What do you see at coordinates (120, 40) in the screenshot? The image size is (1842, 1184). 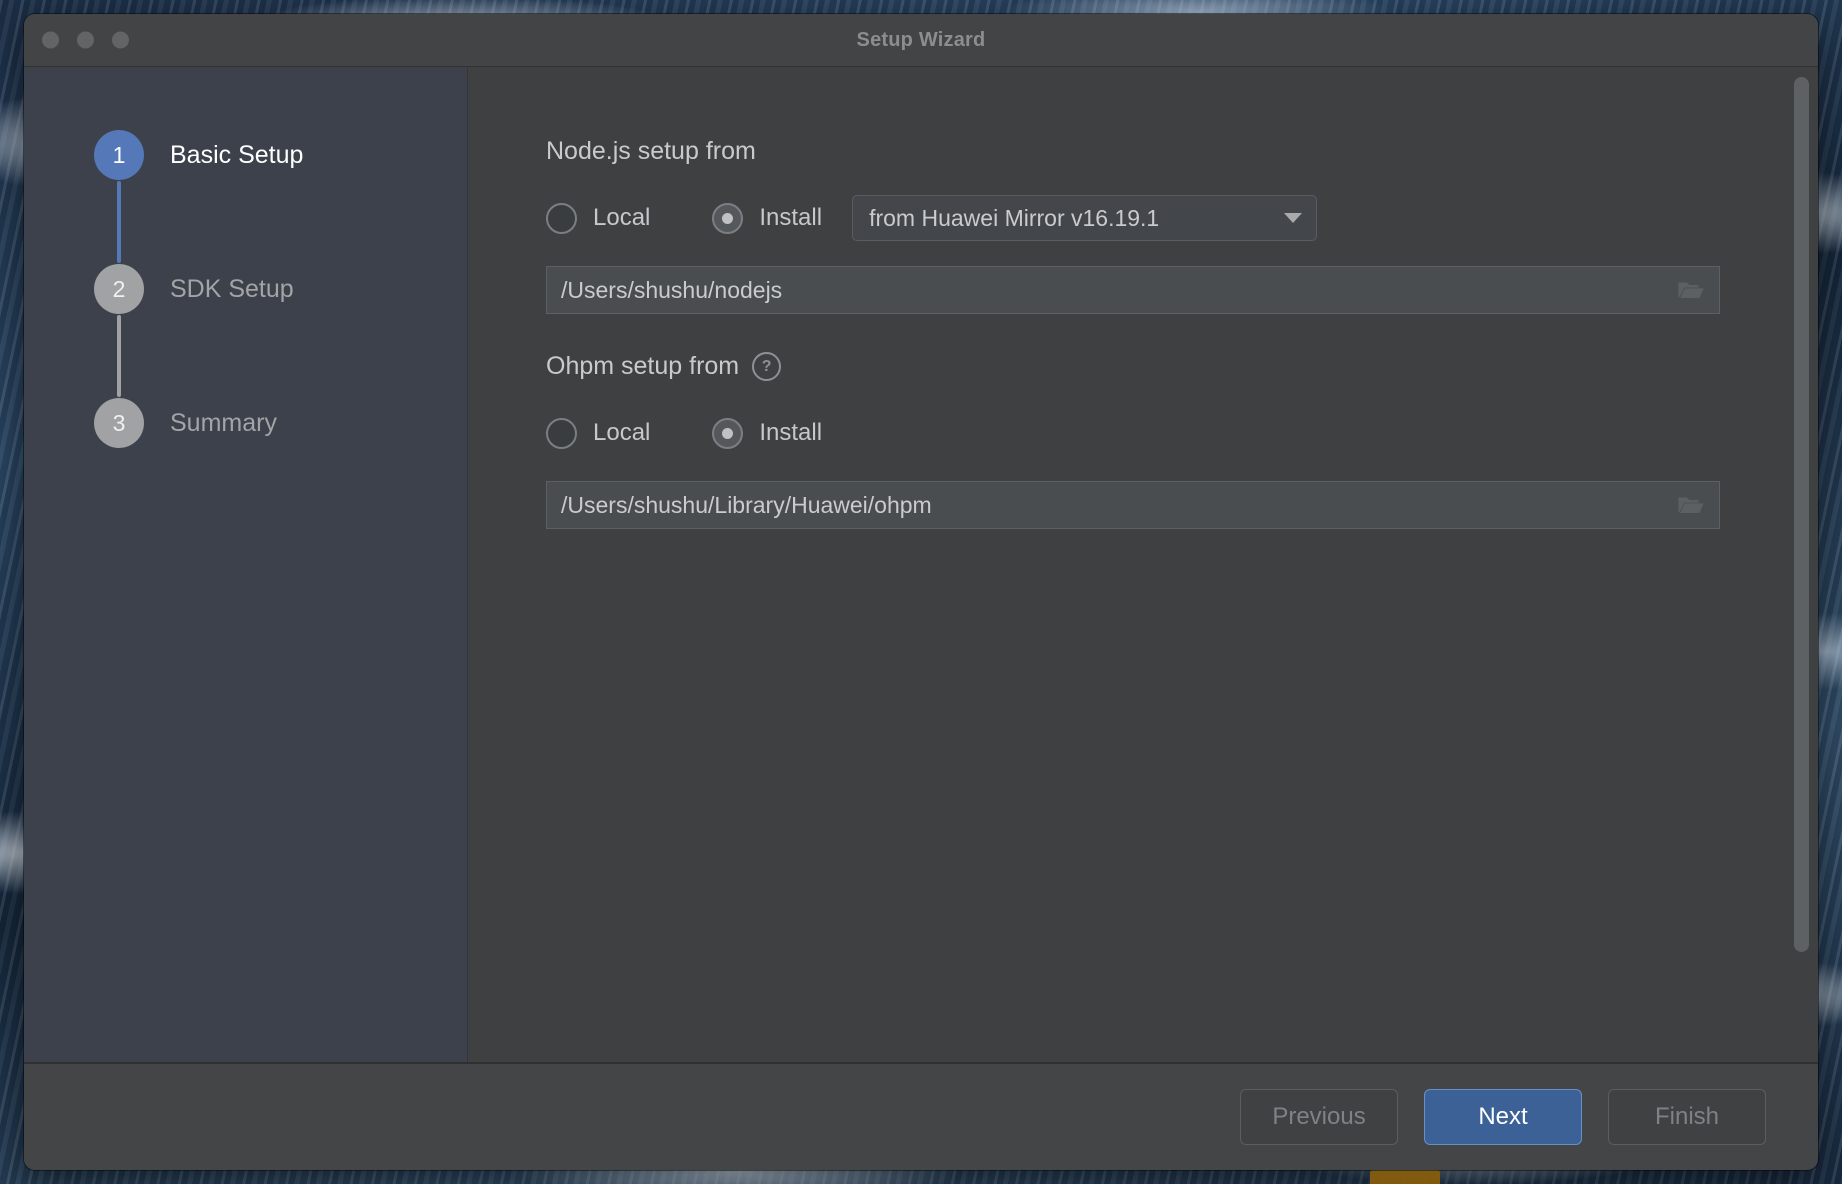 I see `zoom-window-button` at bounding box center [120, 40].